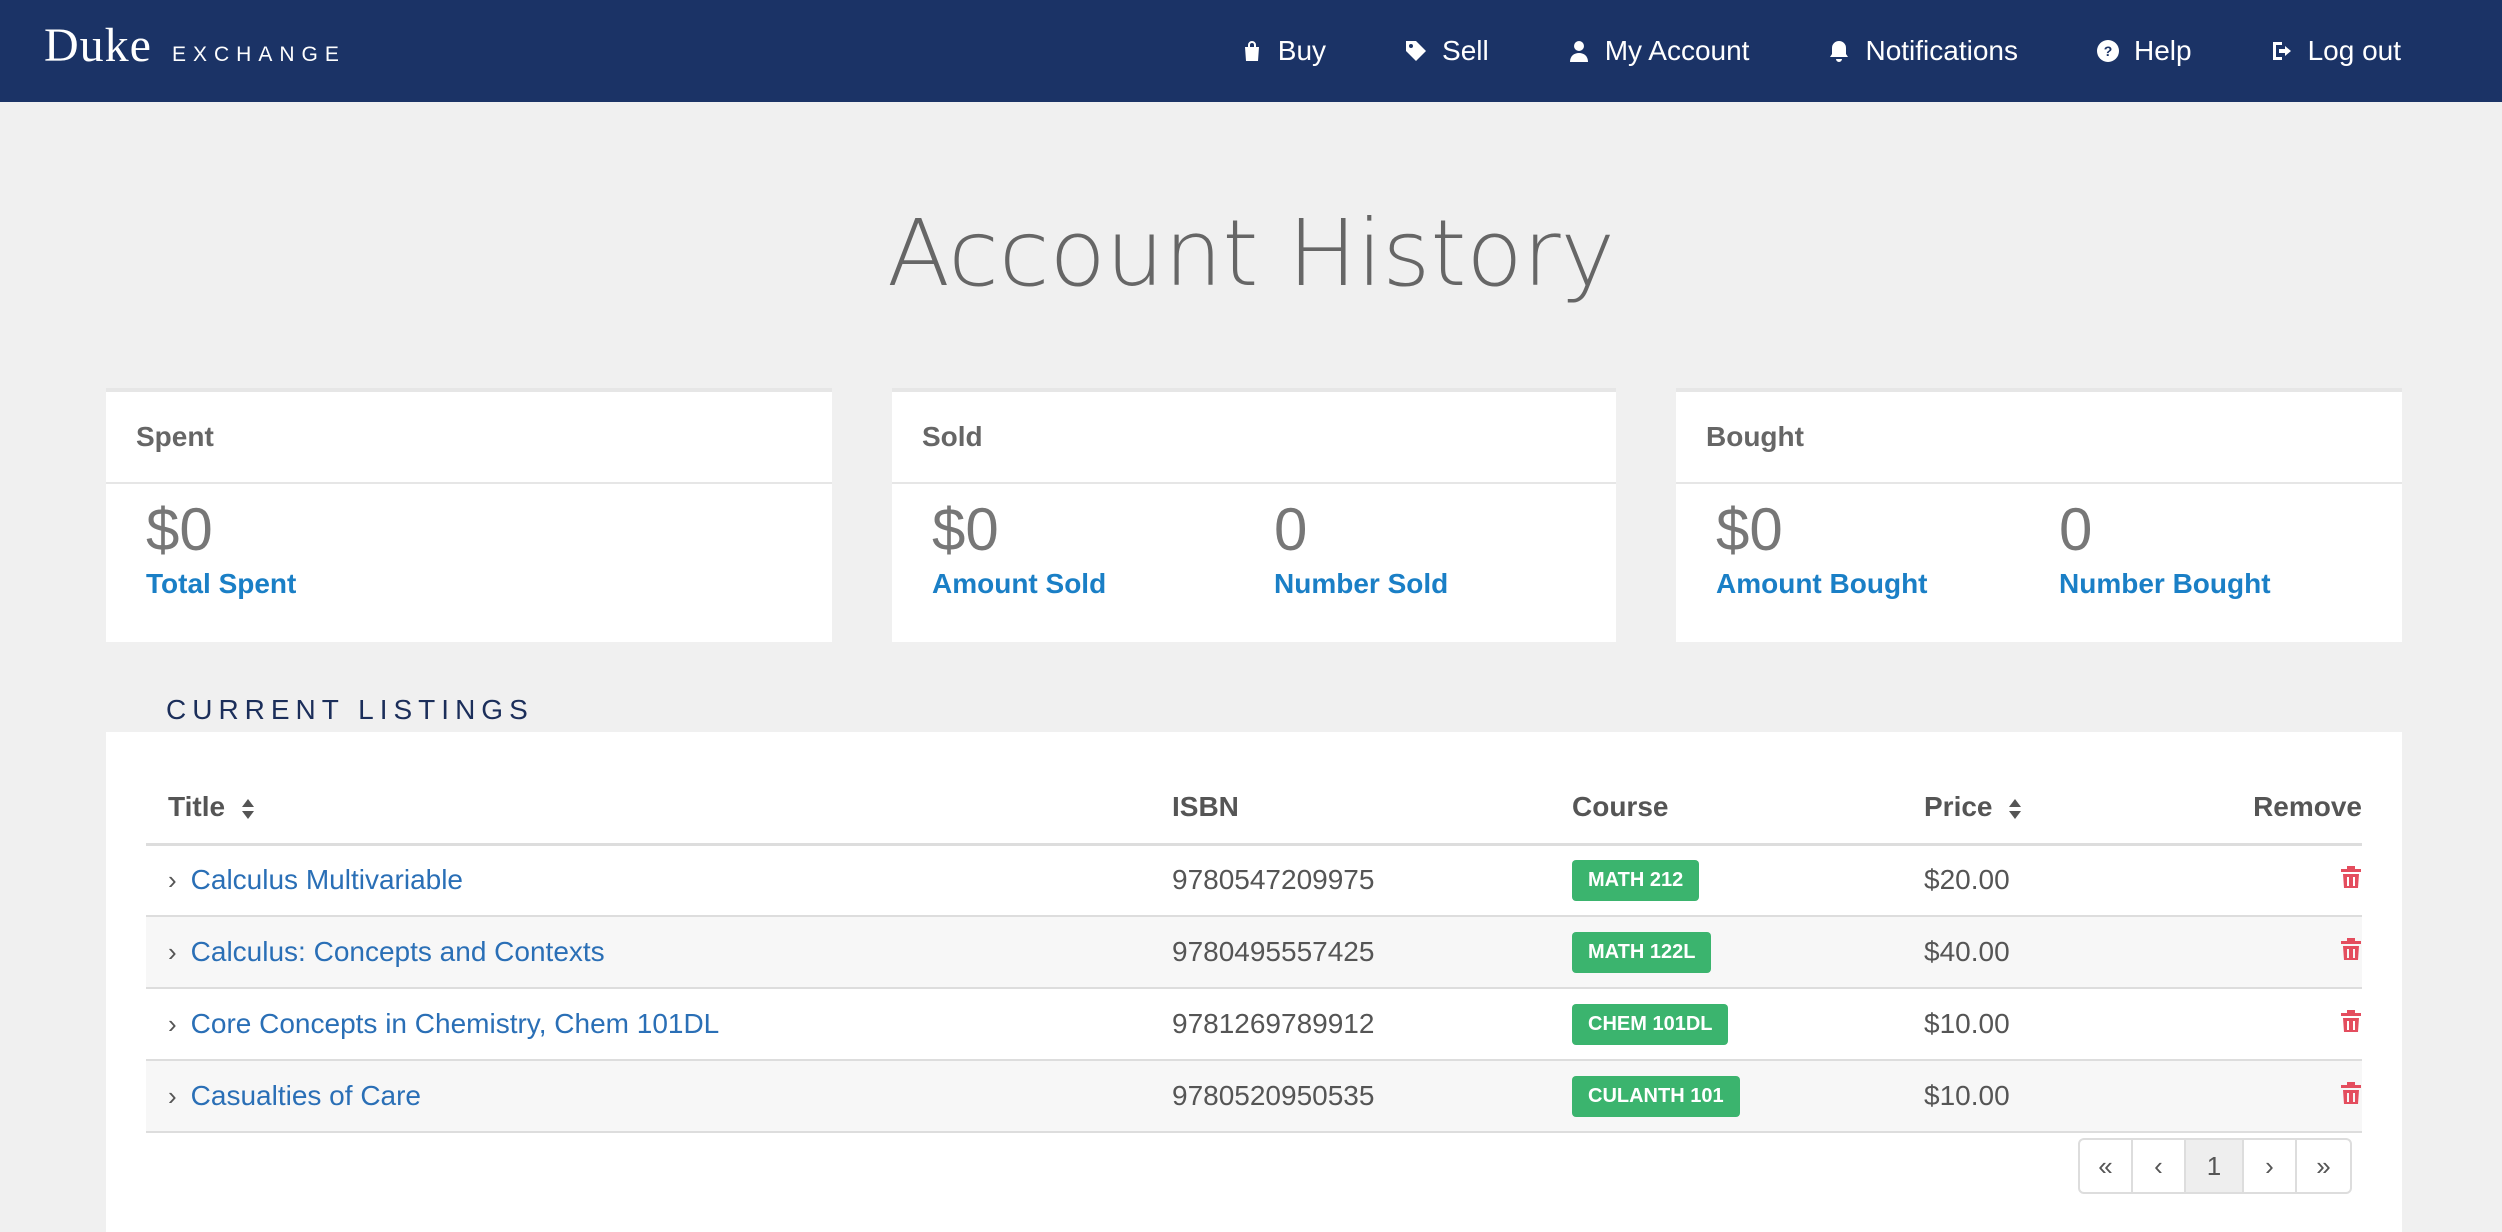 The image size is (2502, 1232). What do you see at coordinates (2162, 50) in the screenshot?
I see `nav-help-label: Help` at bounding box center [2162, 50].